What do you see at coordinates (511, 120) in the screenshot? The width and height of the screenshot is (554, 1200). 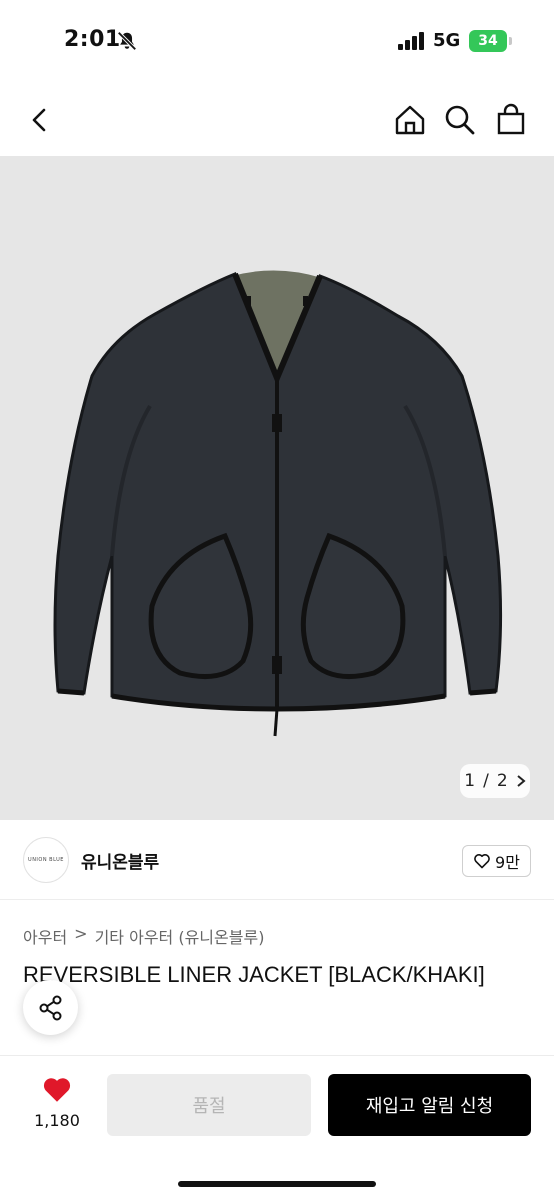 I see `shopping-bag-icon` at bounding box center [511, 120].